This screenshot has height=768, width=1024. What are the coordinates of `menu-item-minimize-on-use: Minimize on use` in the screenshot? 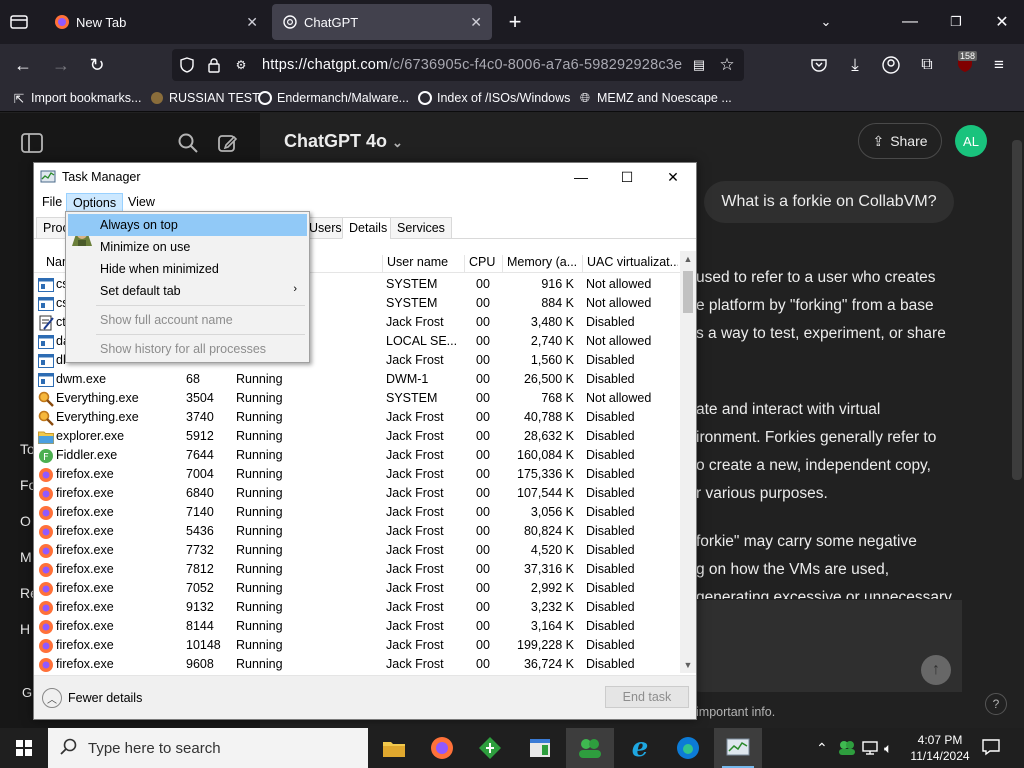 It's located at (187, 247).